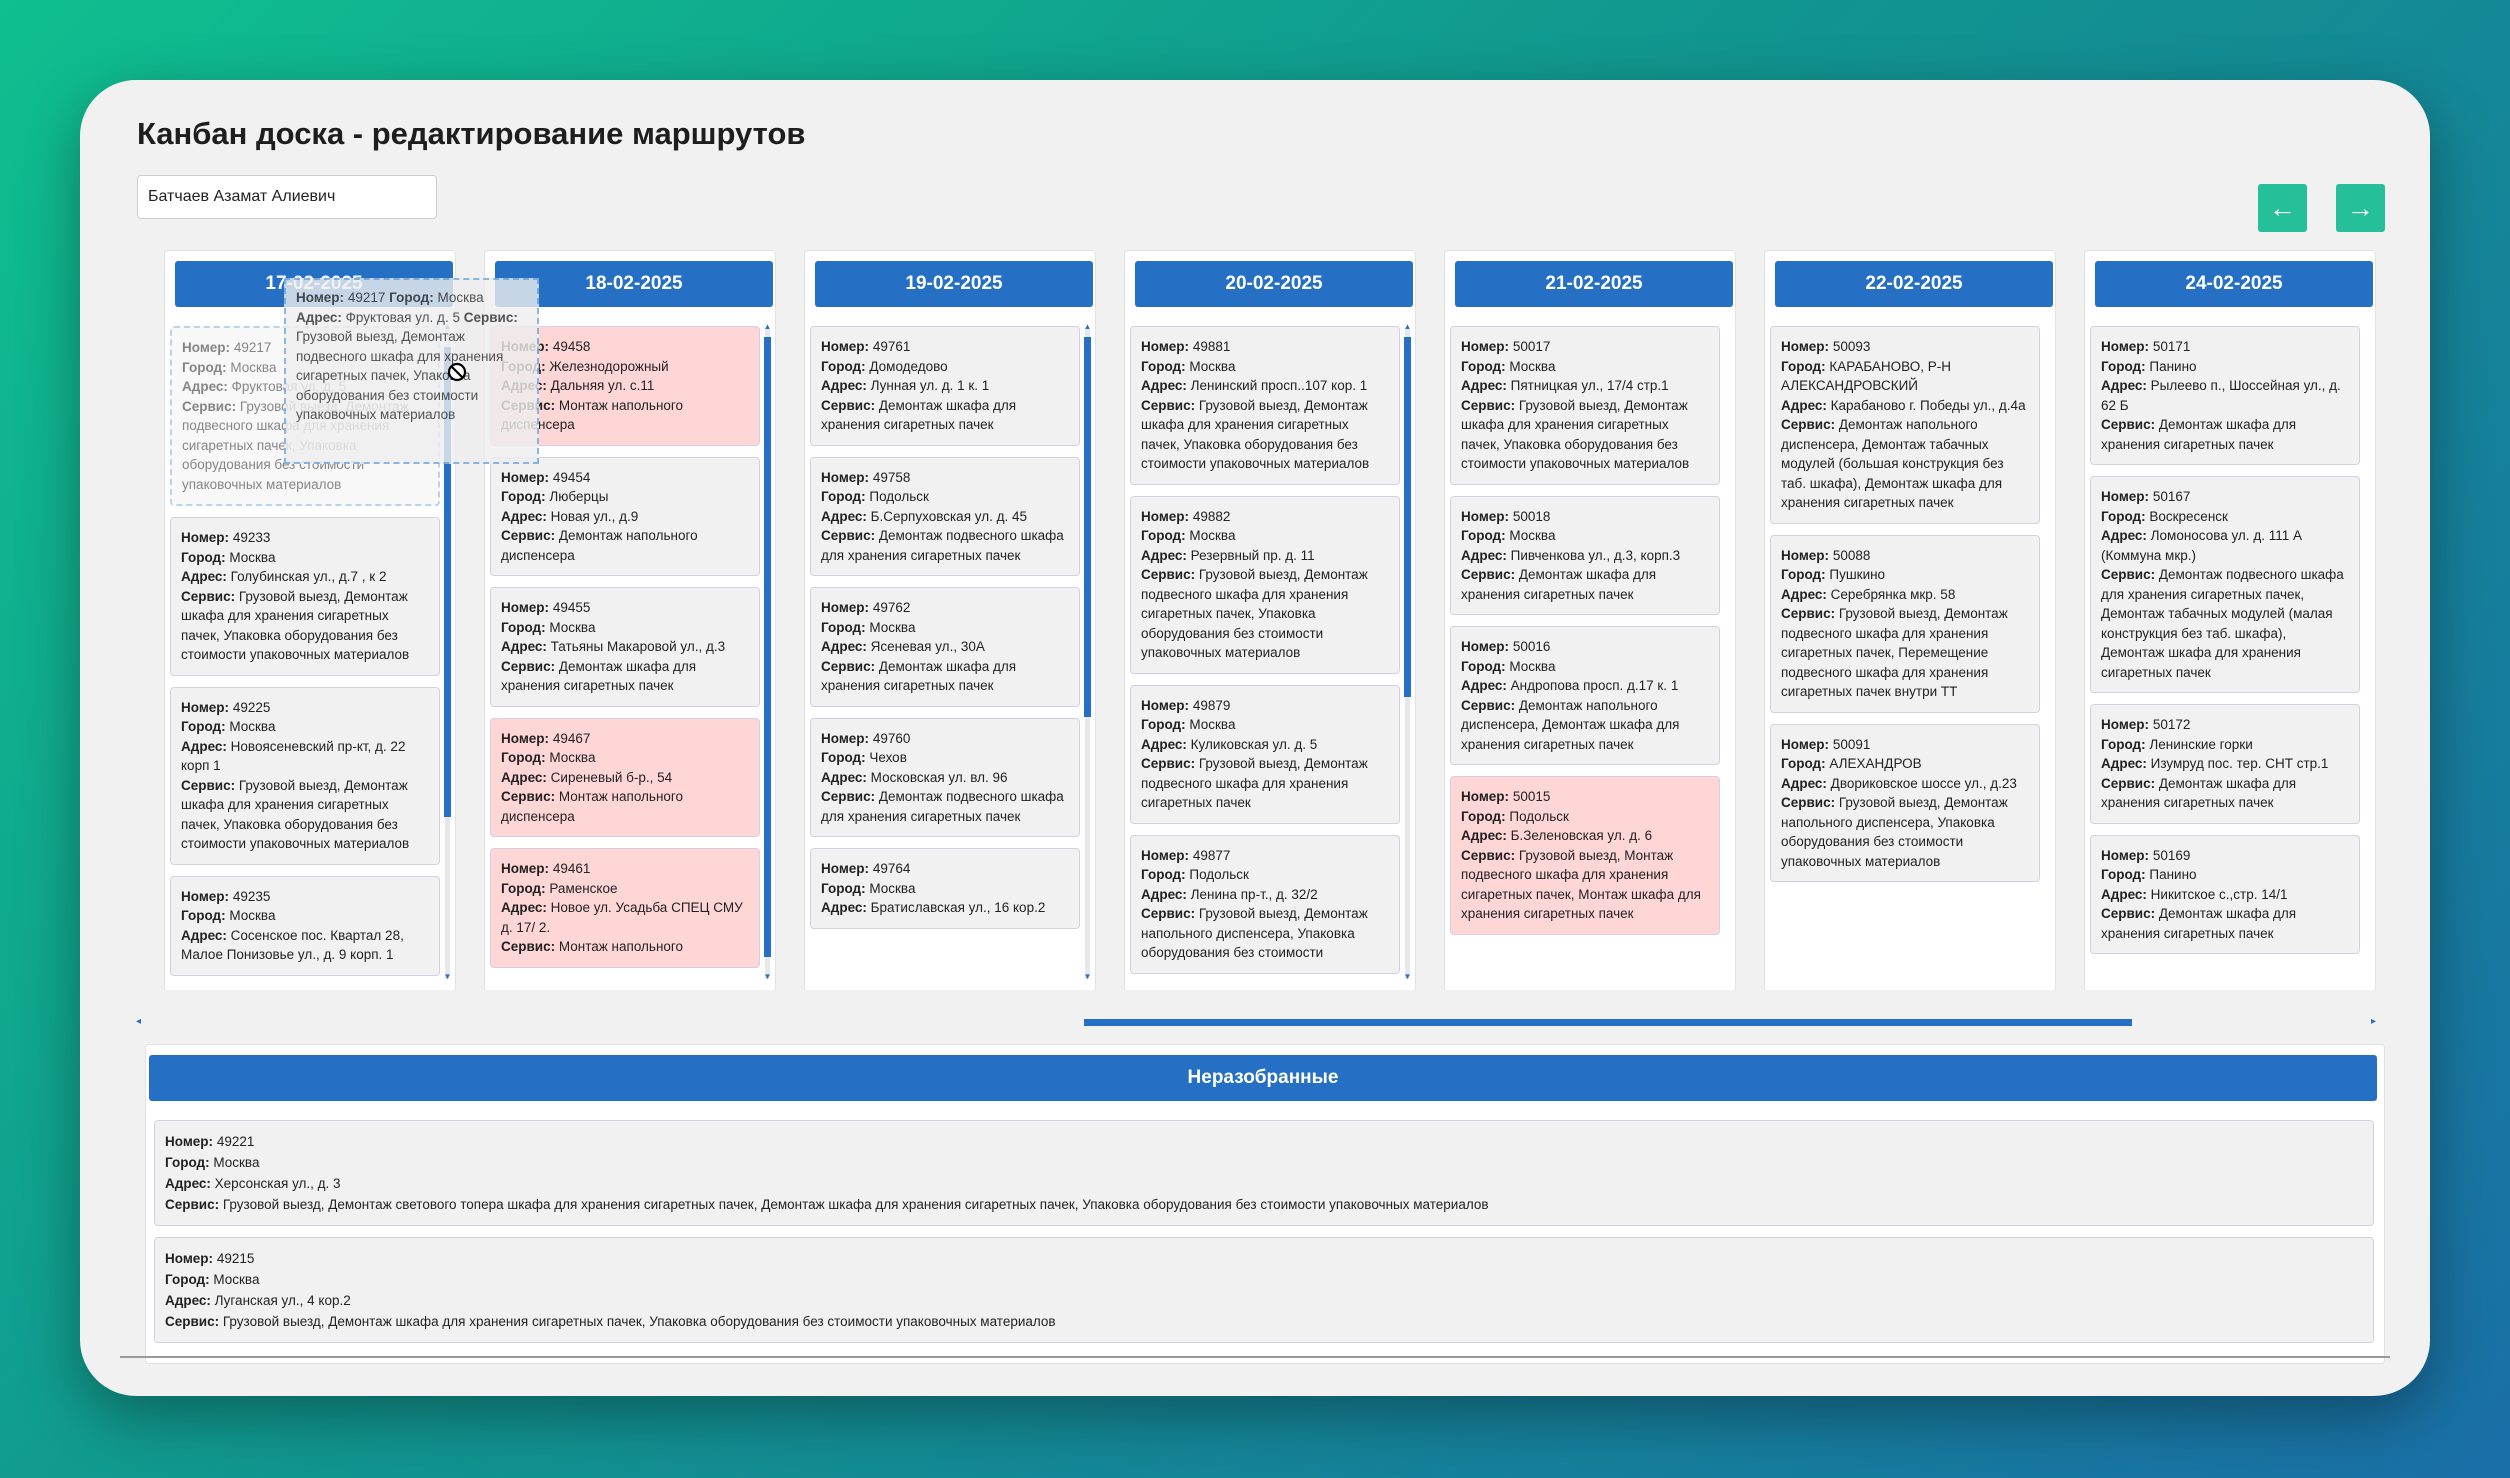 This screenshot has width=2510, height=1478. I want to click on scroll-left-icon: ◂, so click(138, 1021).